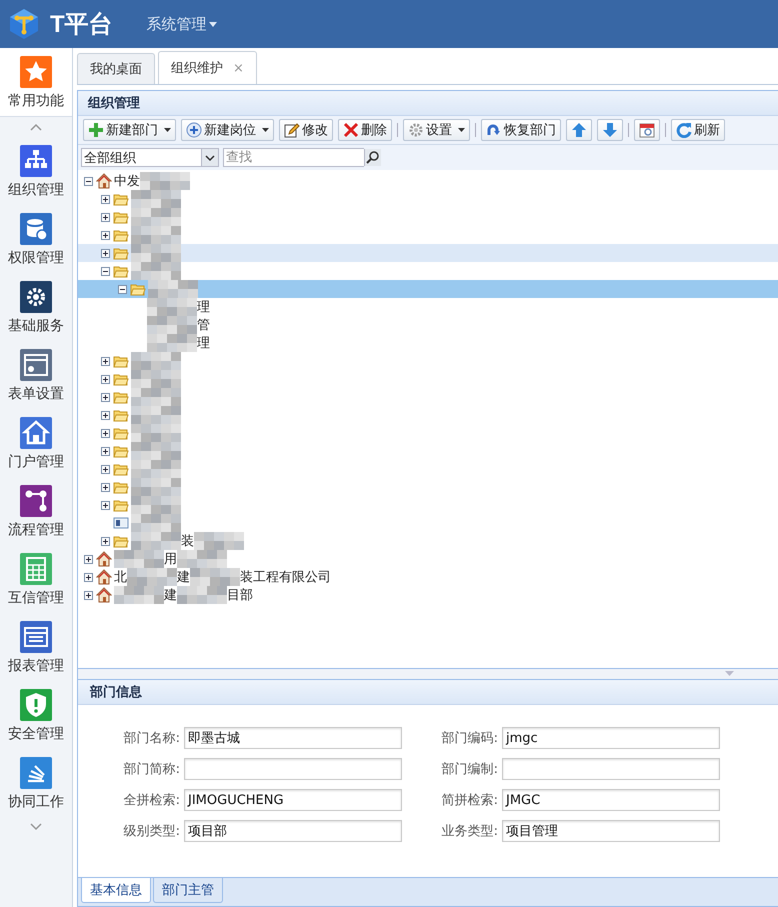 This screenshot has height=907, width=778. Describe the element at coordinates (293, 831) in the screenshot. I see `input-field: 项目部` at that location.